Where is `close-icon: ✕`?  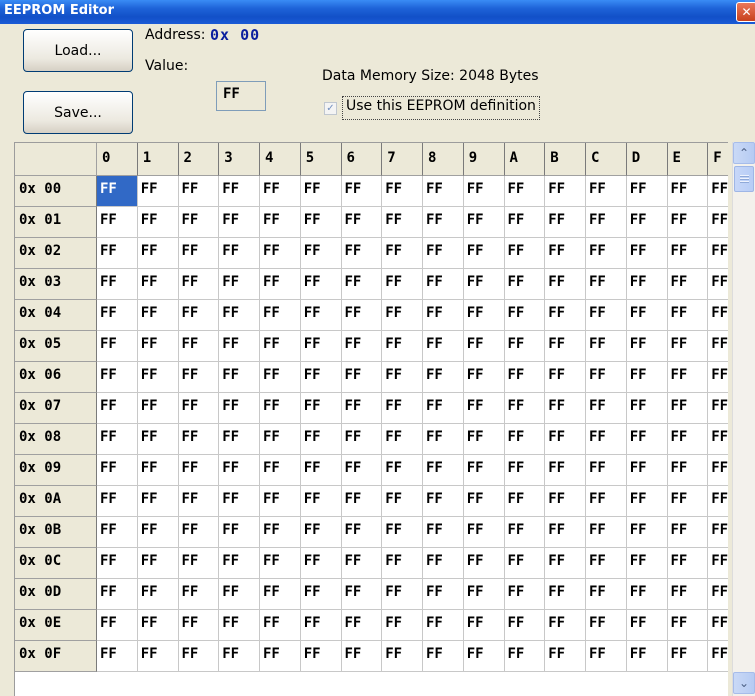 close-icon: ✕ is located at coordinates (745, 12).